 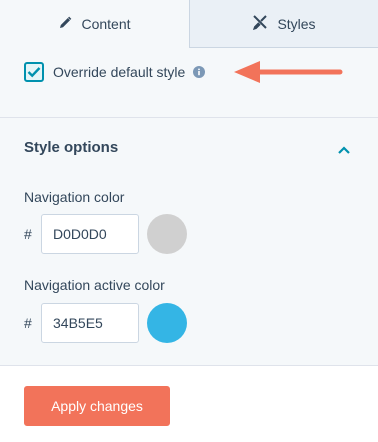 What do you see at coordinates (296, 23) in the screenshot?
I see `tab-styles-label: Styles` at bounding box center [296, 23].